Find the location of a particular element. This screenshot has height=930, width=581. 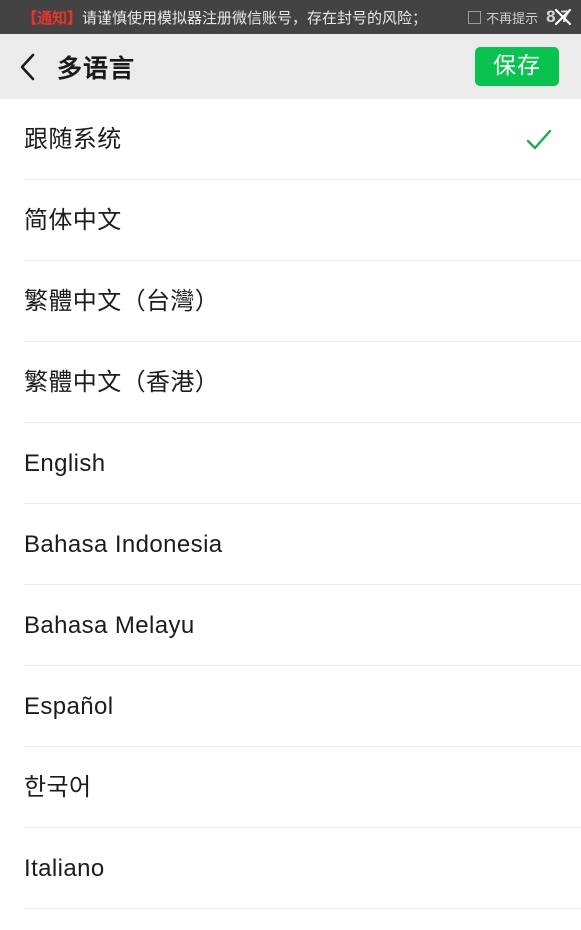

back-button is located at coordinates (33, 67).